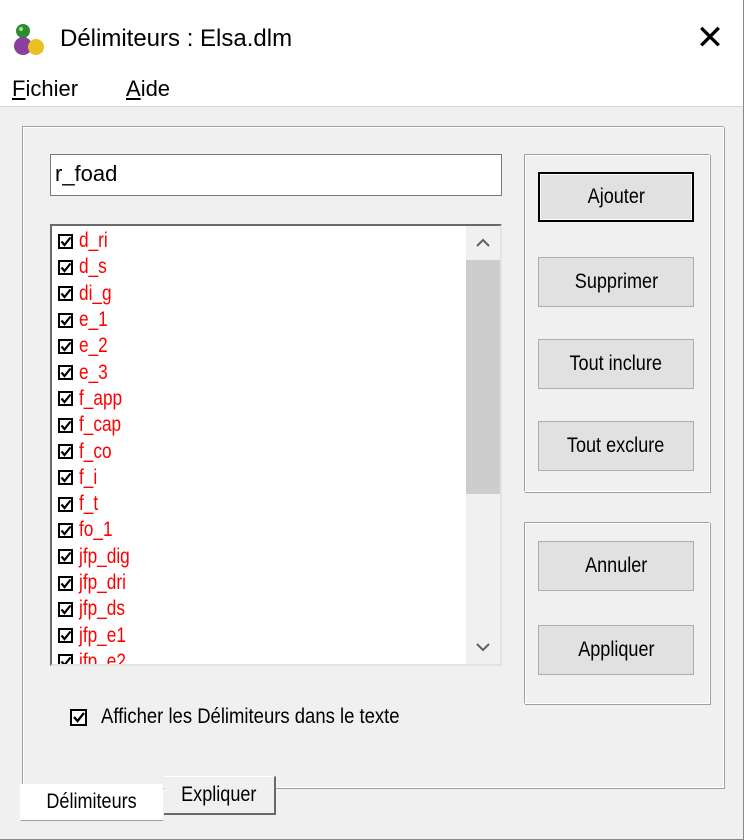  I want to click on list-item: e_1, so click(262, 320).